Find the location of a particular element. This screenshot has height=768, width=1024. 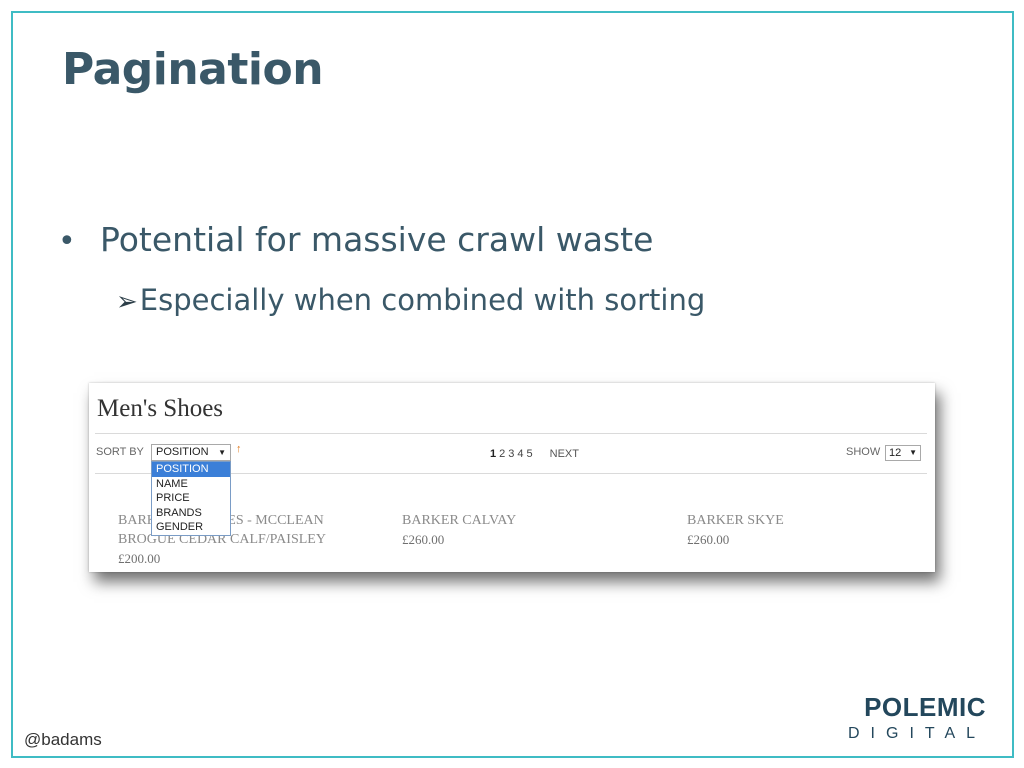

sort-by-label: SORT BY is located at coordinates (120, 452).